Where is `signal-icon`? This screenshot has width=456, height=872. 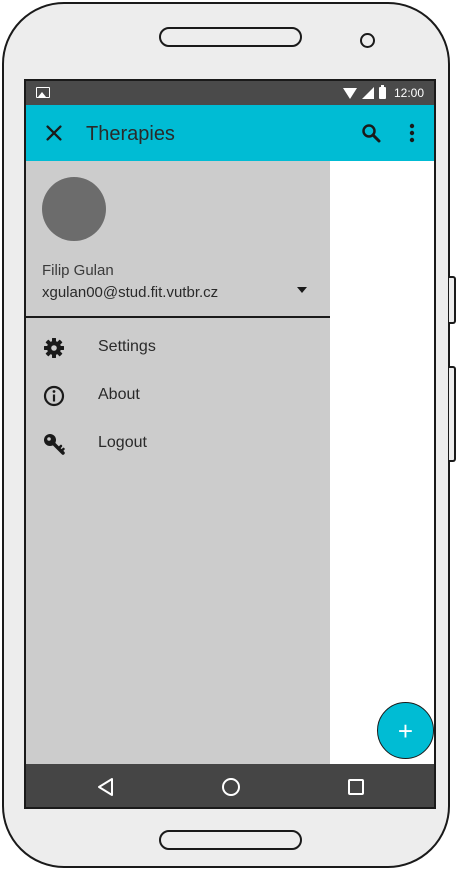 signal-icon is located at coordinates (367, 93).